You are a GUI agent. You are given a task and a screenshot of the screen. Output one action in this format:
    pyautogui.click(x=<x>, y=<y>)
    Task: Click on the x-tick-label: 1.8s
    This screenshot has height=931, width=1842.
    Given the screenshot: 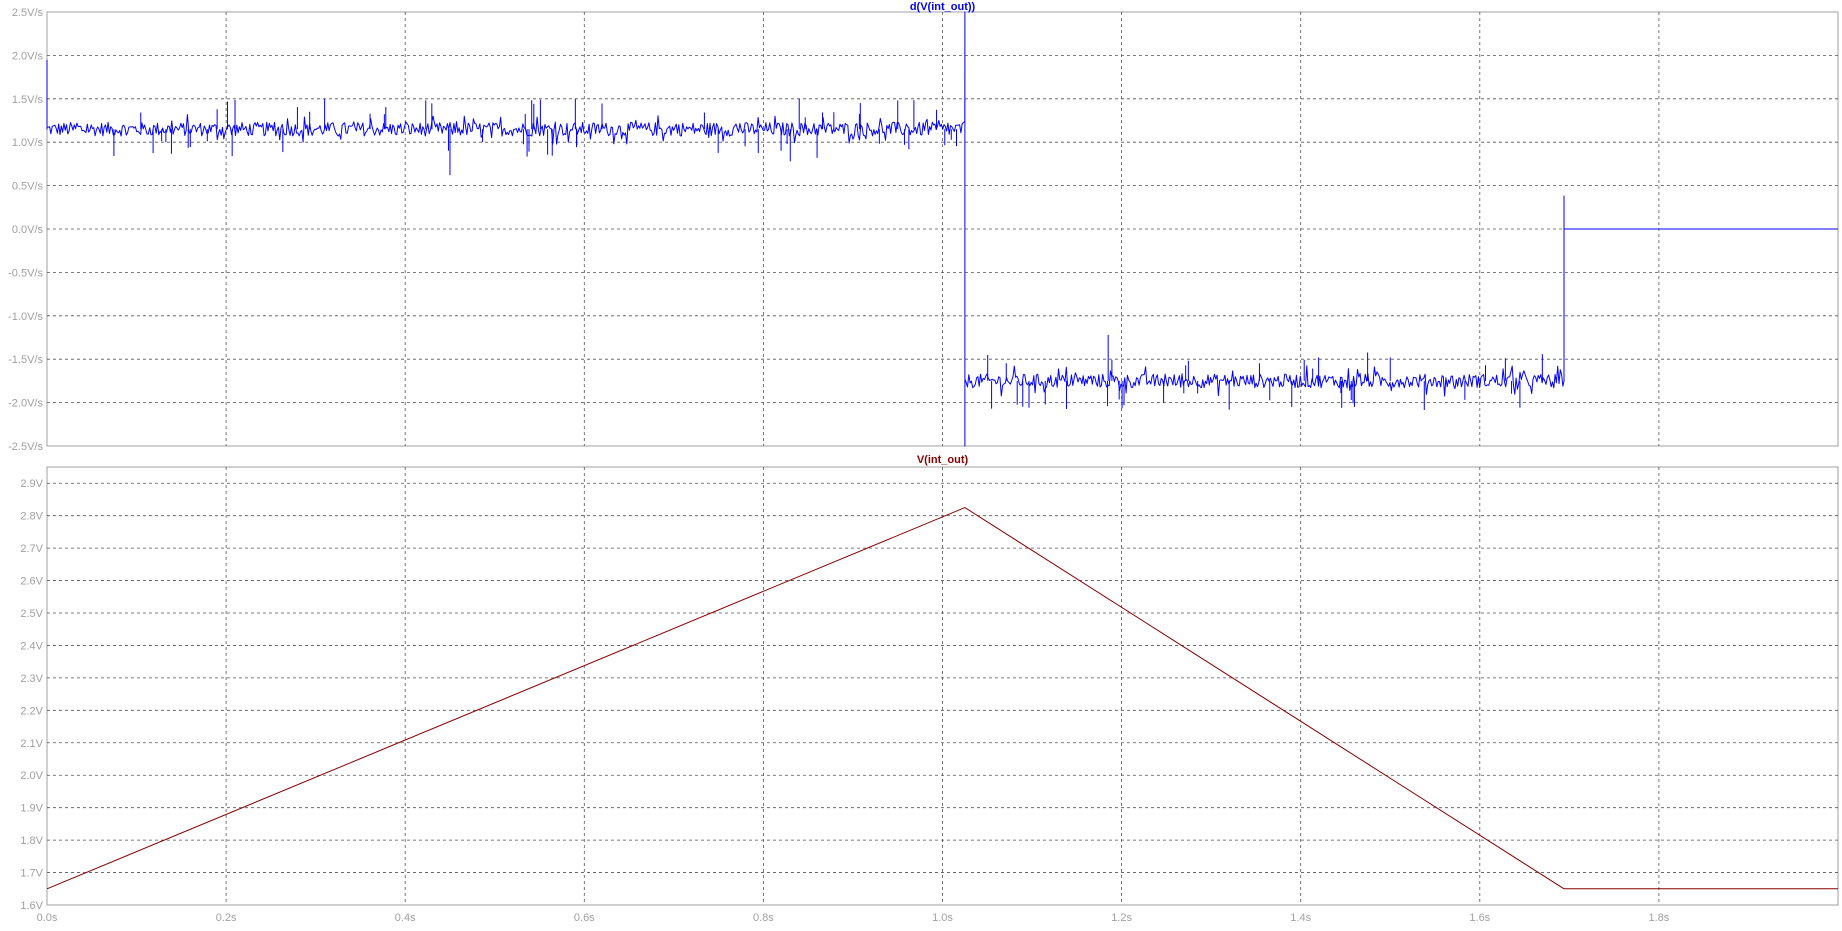 What is the action you would take?
    pyautogui.click(x=1659, y=918)
    